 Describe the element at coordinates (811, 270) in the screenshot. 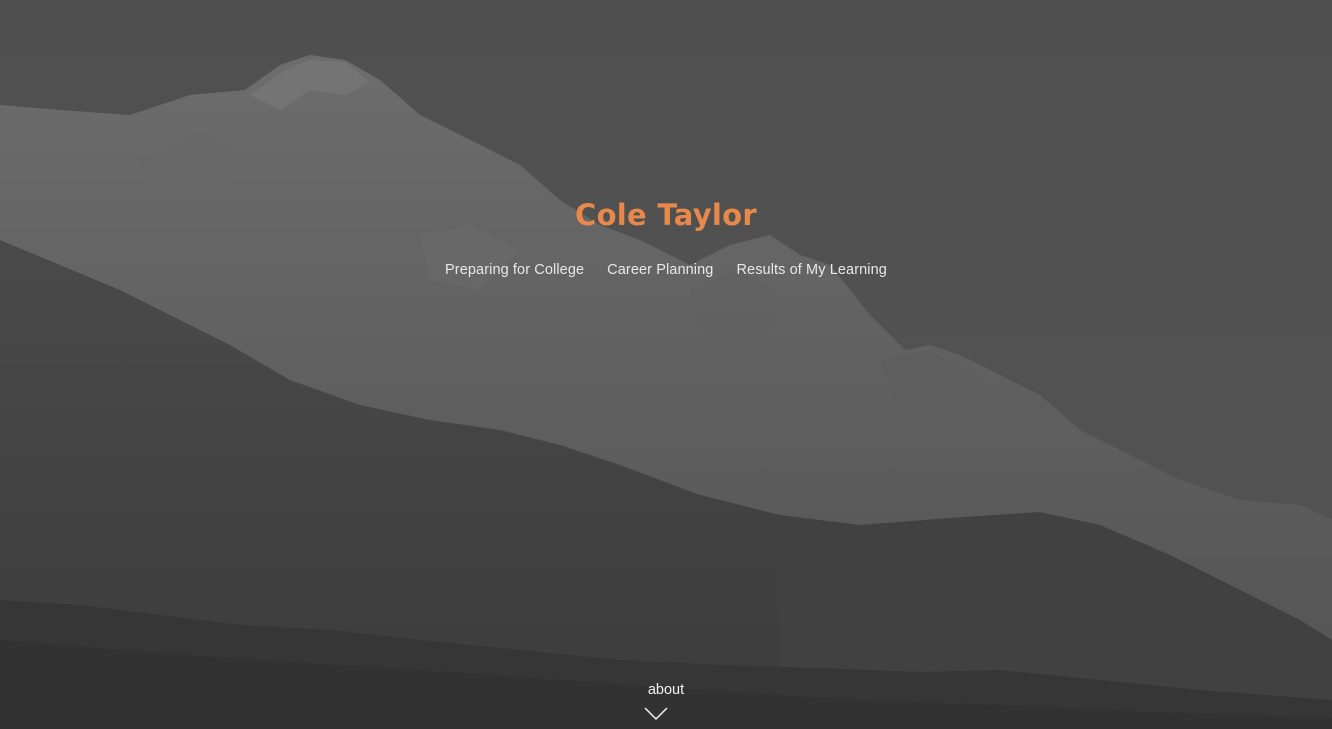

I see `nav-link-results-of-my-learning: Results of My Learning` at that location.